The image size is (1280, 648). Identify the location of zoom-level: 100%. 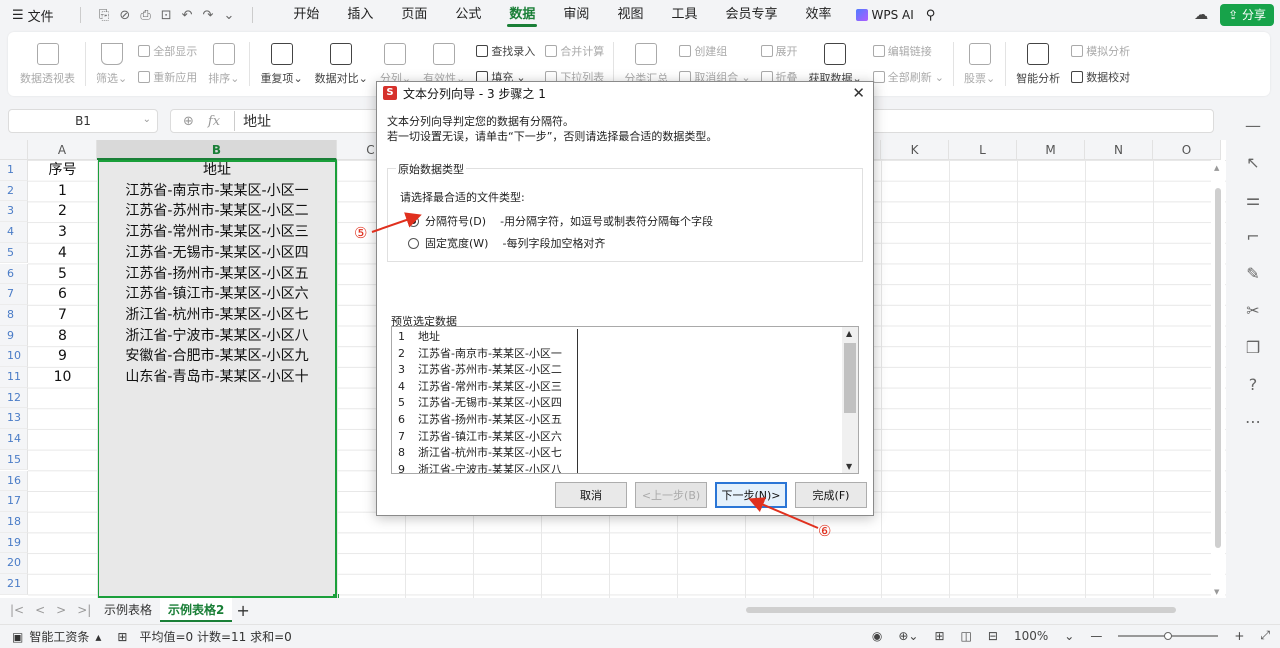
(1031, 636).